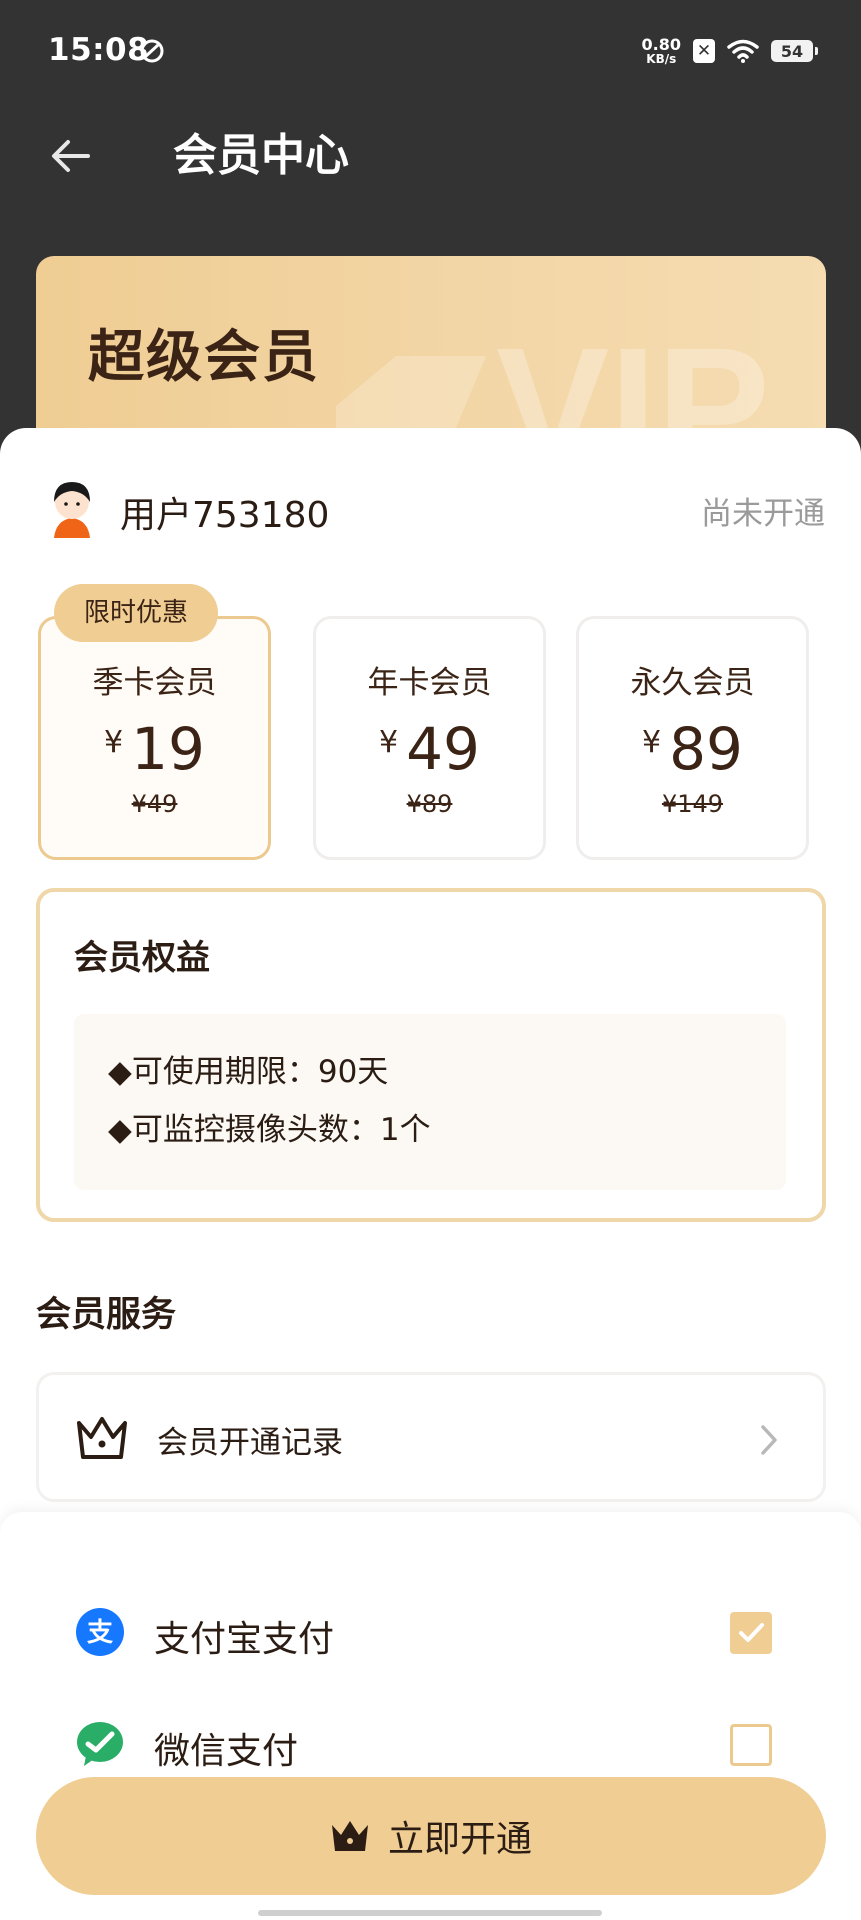 The width and height of the screenshot is (861, 1920). Describe the element at coordinates (751, 1745) in the screenshot. I see `wechat-checkbox` at that location.